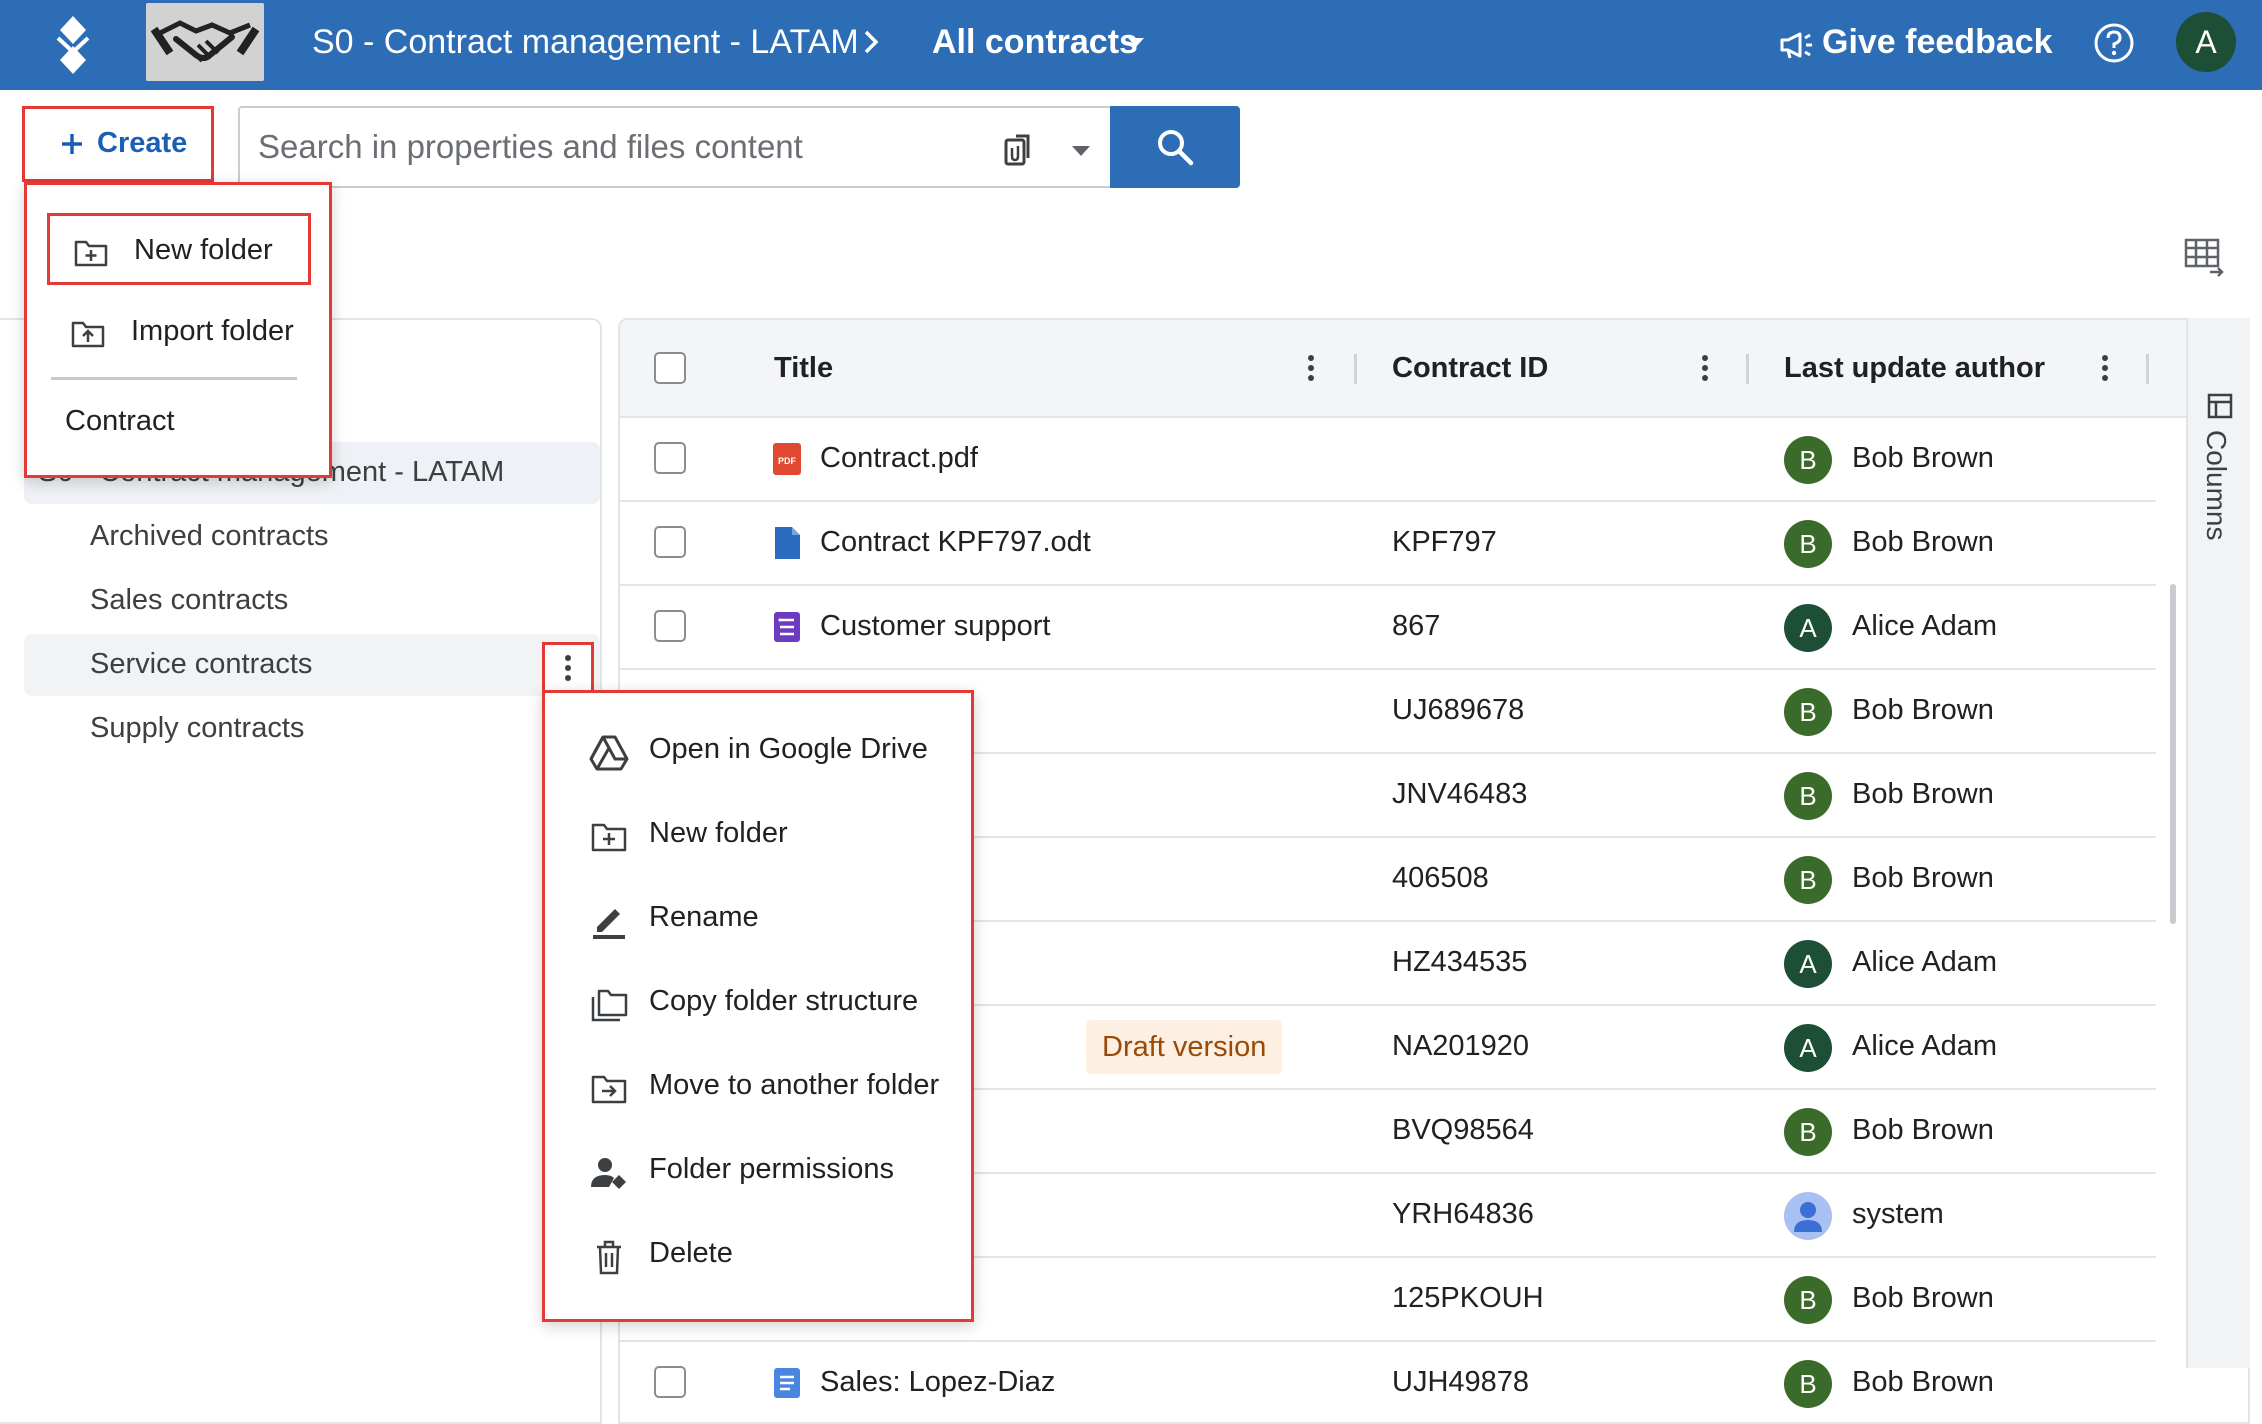 The height and width of the screenshot is (1424, 2262). Describe the element at coordinates (312, 665) in the screenshot. I see `tree-item-service: Service contracts` at that location.